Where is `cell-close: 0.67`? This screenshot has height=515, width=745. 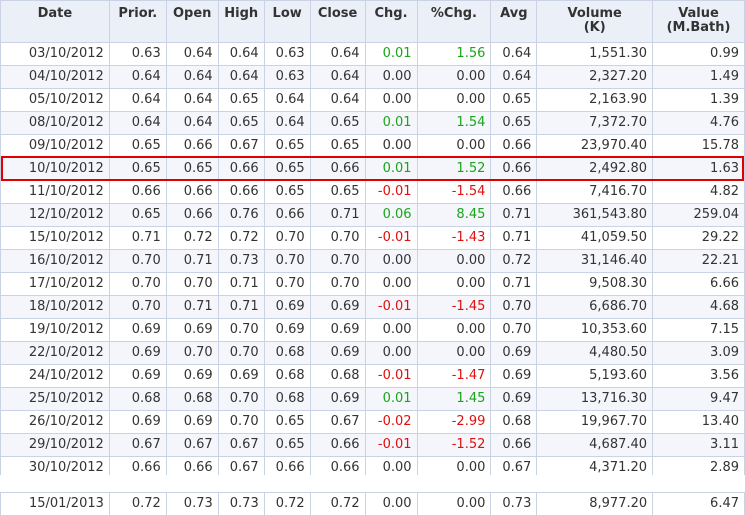 cell-close: 0.67 is located at coordinates (337, 422).